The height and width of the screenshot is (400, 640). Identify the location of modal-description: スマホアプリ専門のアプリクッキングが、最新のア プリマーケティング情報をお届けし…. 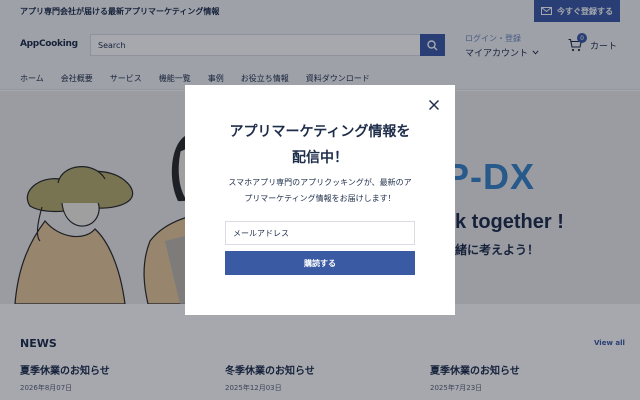
(320, 191).